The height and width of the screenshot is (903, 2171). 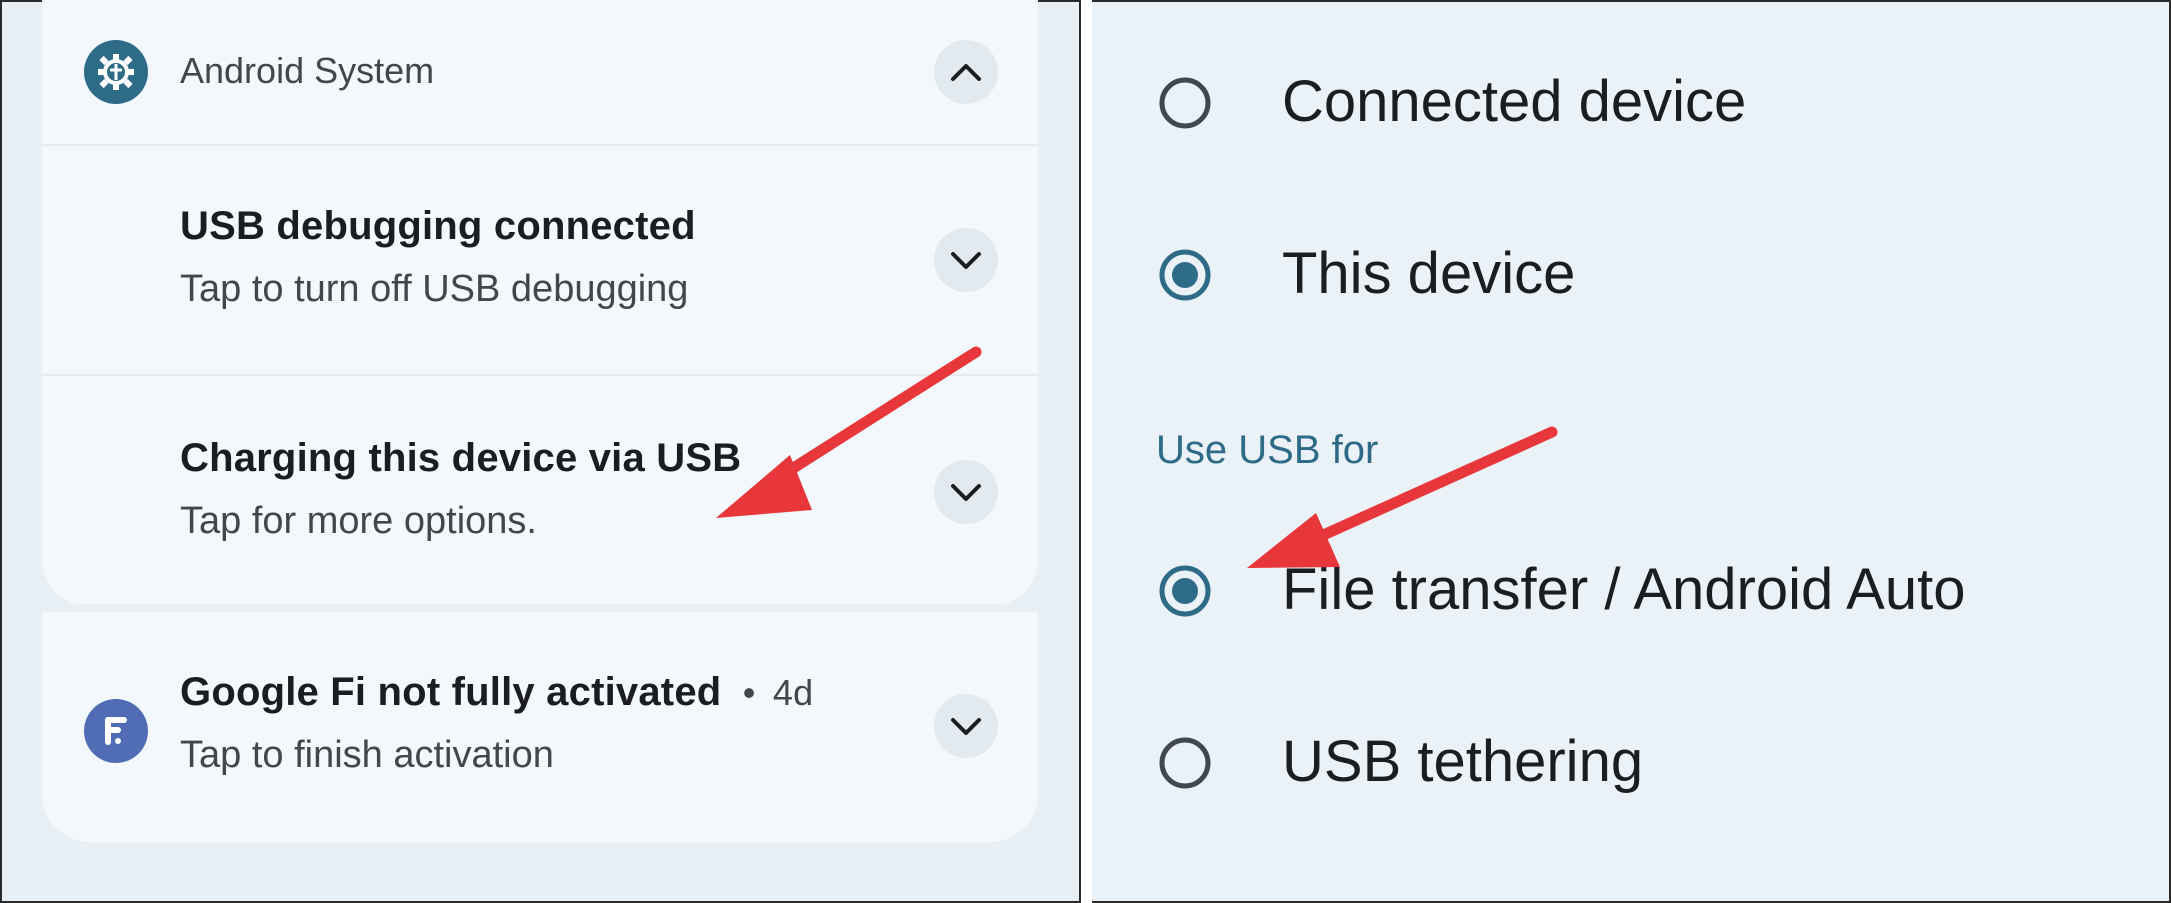 What do you see at coordinates (434, 289) in the screenshot?
I see `notification-subtitle: Tap to turn off USB debugging` at bounding box center [434, 289].